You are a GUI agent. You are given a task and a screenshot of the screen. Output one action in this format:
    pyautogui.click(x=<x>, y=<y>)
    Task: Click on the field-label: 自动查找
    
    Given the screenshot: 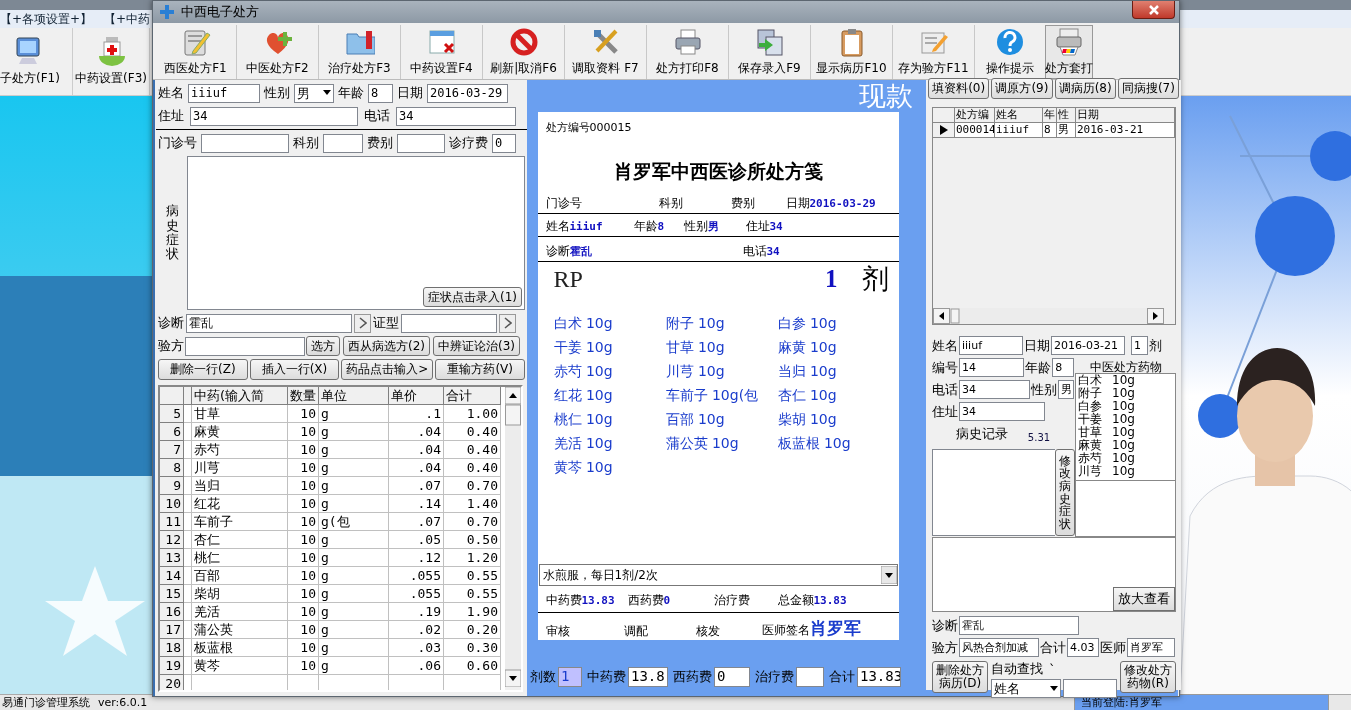 What is the action you would take?
    pyautogui.click(x=1017, y=669)
    